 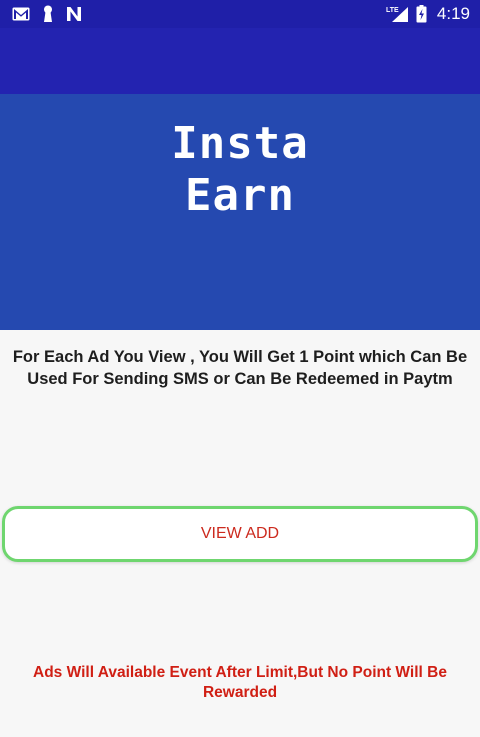 What do you see at coordinates (428, 14) in the screenshot?
I see `system-icons: LTE 4:19` at bounding box center [428, 14].